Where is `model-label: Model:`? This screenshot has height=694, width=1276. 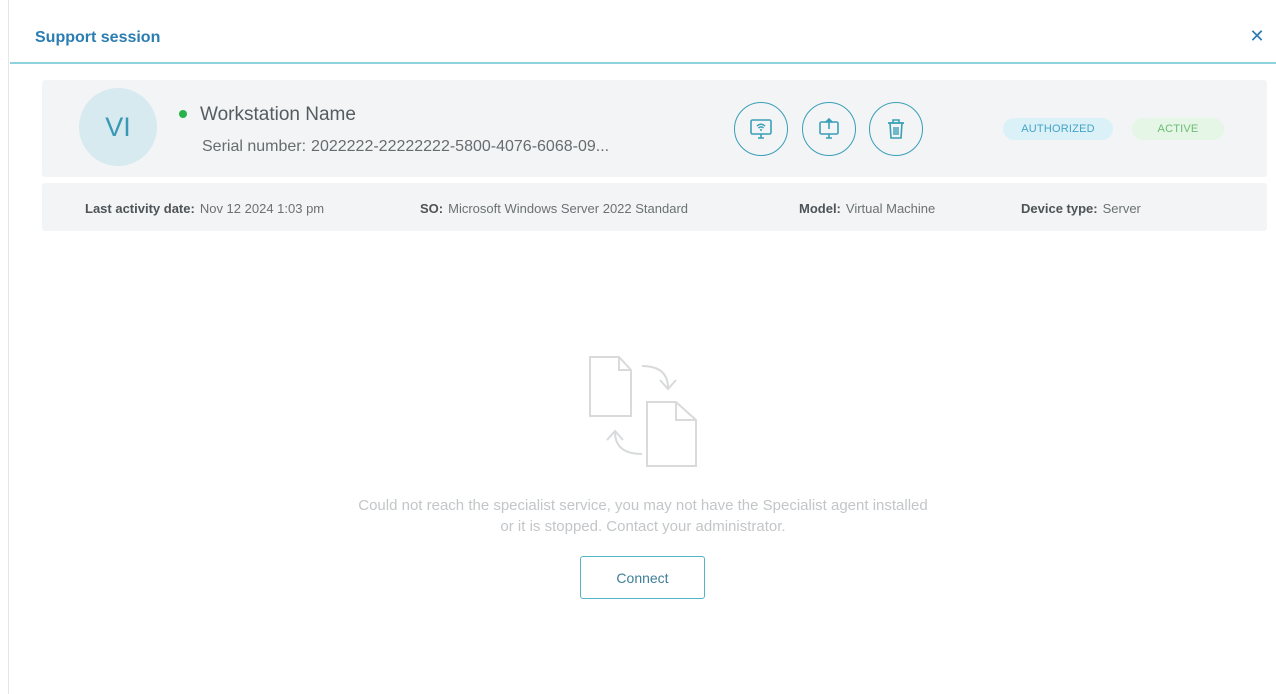
model-label: Model: is located at coordinates (820, 208).